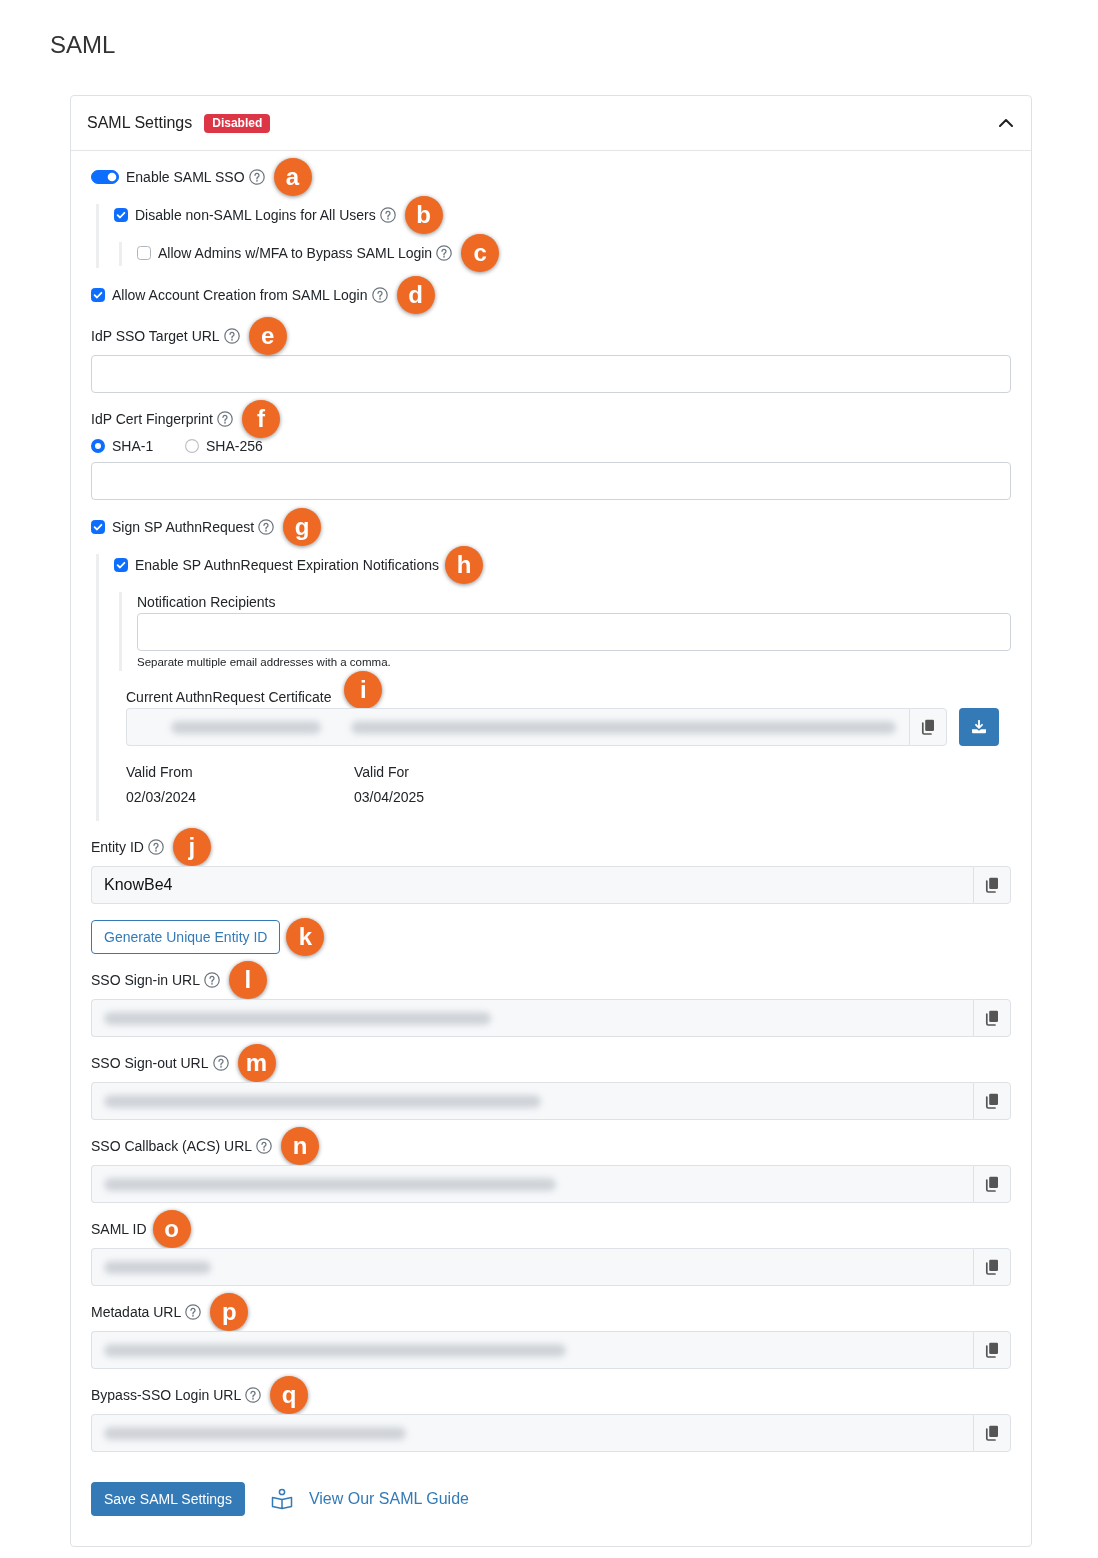 The image size is (1098, 1558). What do you see at coordinates (234, 446) in the screenshot?
I see `radio-label: SHA-256` at bounding box center [234, 446].